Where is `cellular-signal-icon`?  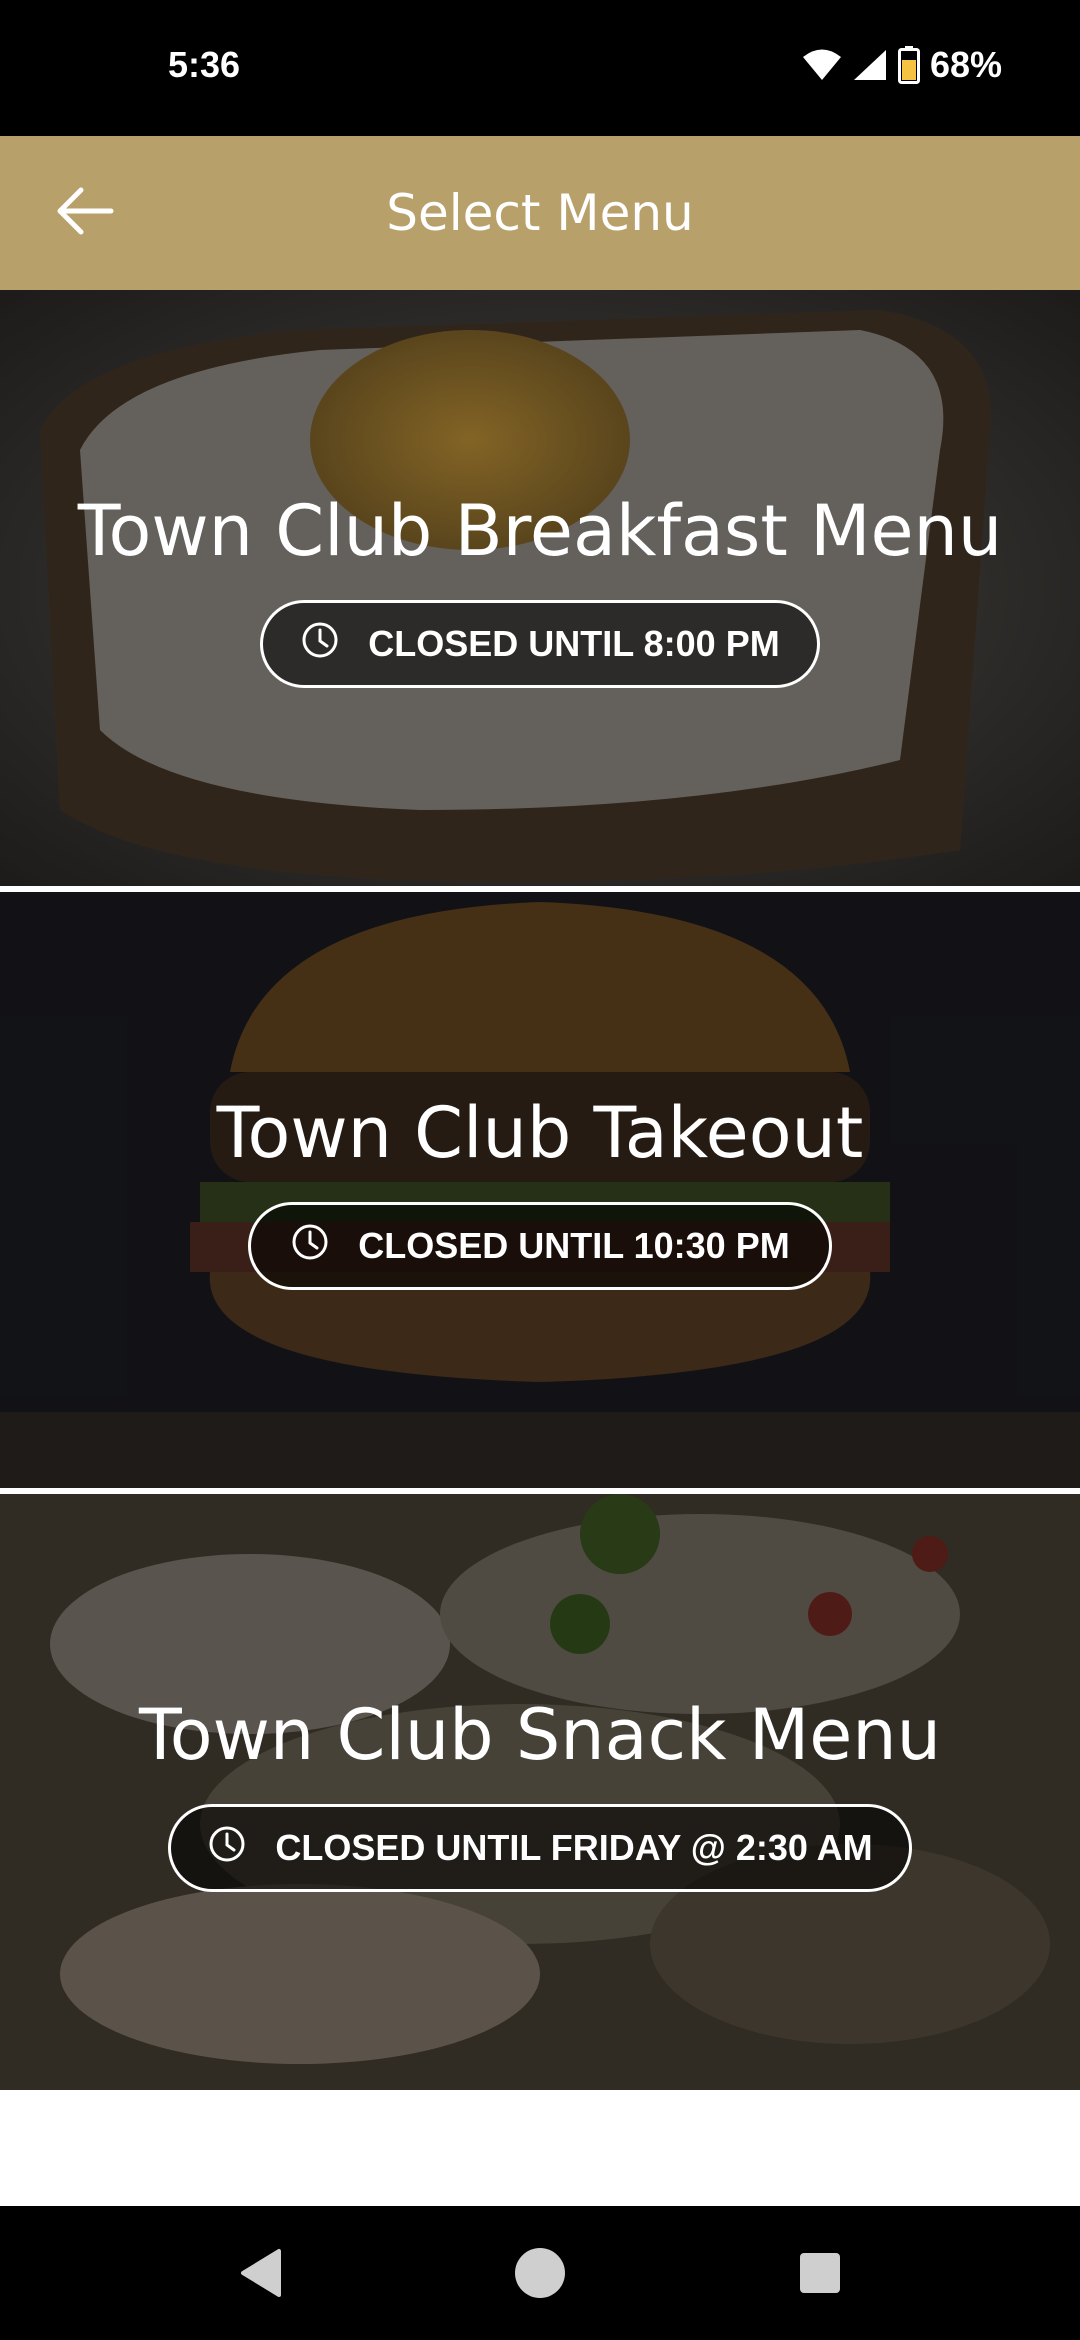
cellular-signal-icon is located at coordinates (870, 65).